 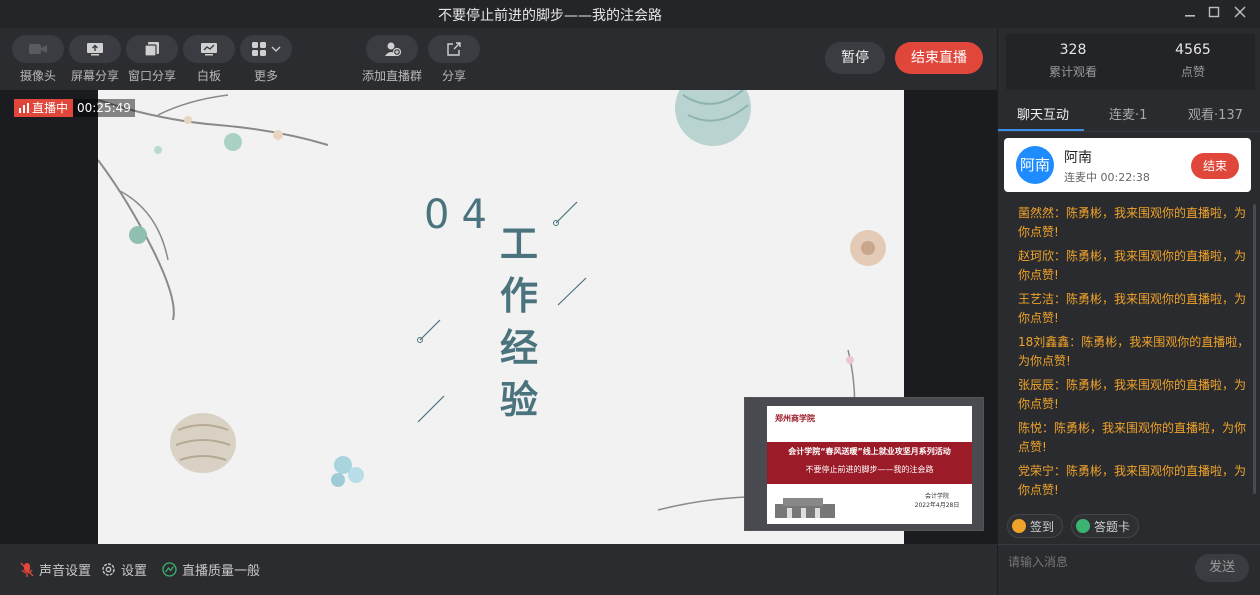 I want to click on co-host-card: 阿南 阿南 连麦中 00:22:38 结束, so click(x=1127, y=165).